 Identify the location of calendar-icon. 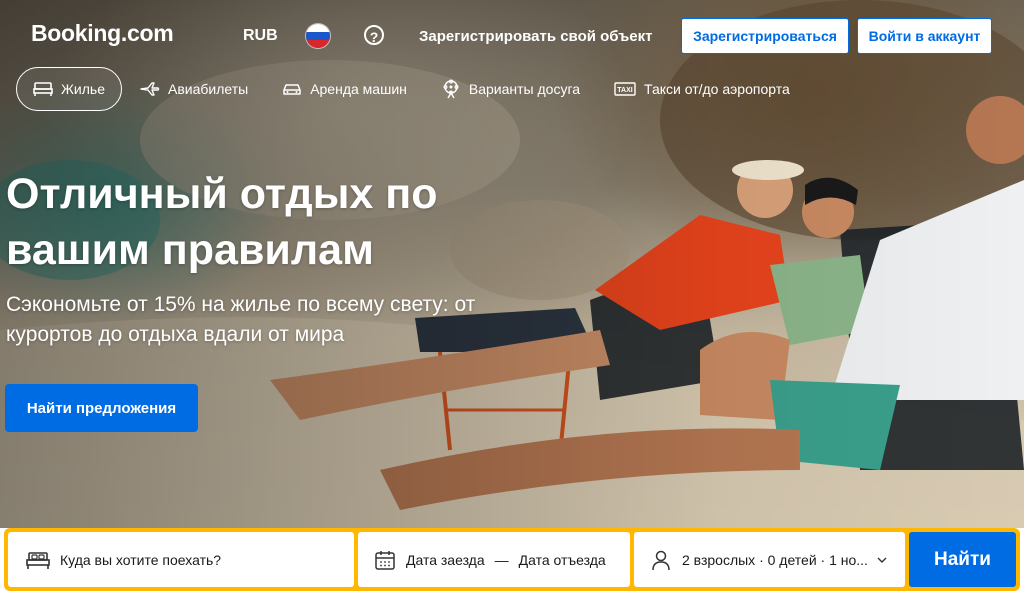
(385, 560).